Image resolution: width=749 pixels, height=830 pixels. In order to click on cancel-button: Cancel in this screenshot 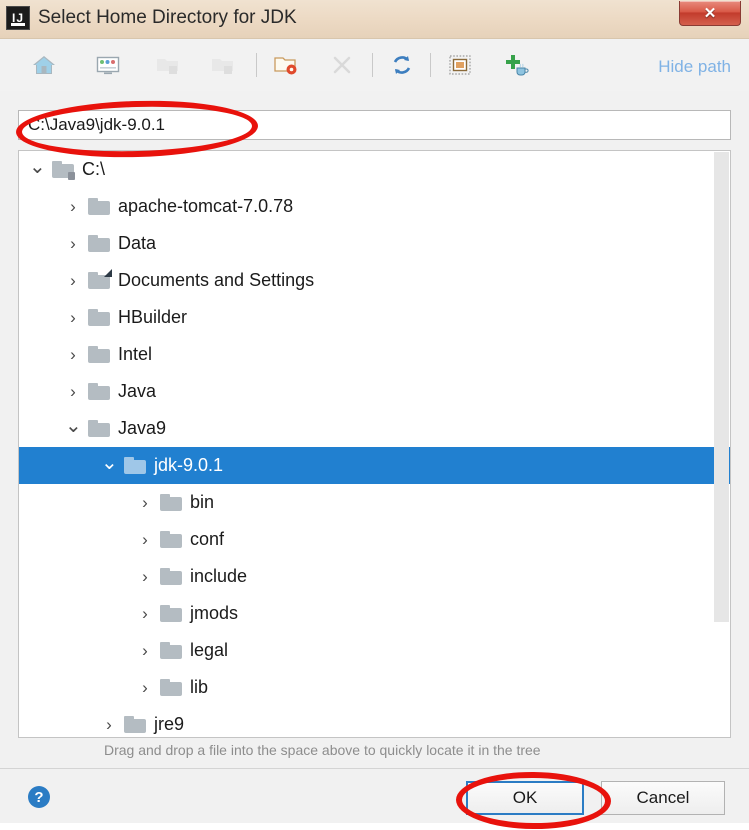, I will do `click(663, 798)`.